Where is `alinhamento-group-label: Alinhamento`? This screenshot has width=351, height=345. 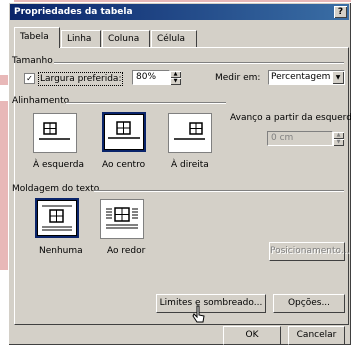
alinhamento-group-label: Alinhamento is located at coordinates (41, 101).